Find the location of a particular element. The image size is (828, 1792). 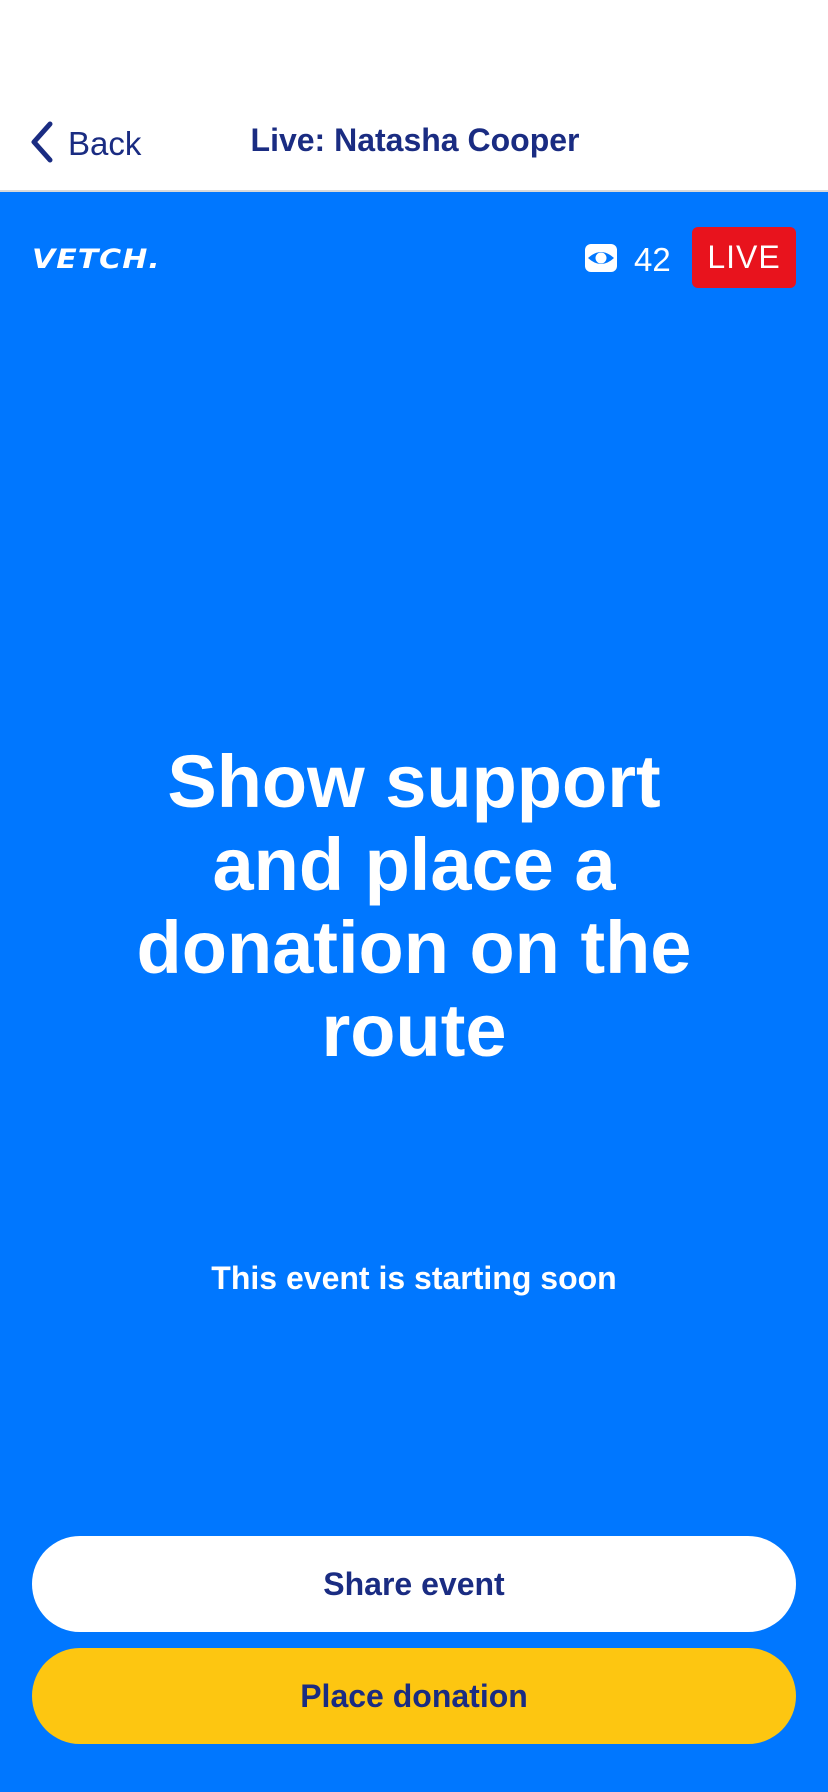

navigation-bar: Back Live: Natasha Cooper is located at coordinates (414, 144).